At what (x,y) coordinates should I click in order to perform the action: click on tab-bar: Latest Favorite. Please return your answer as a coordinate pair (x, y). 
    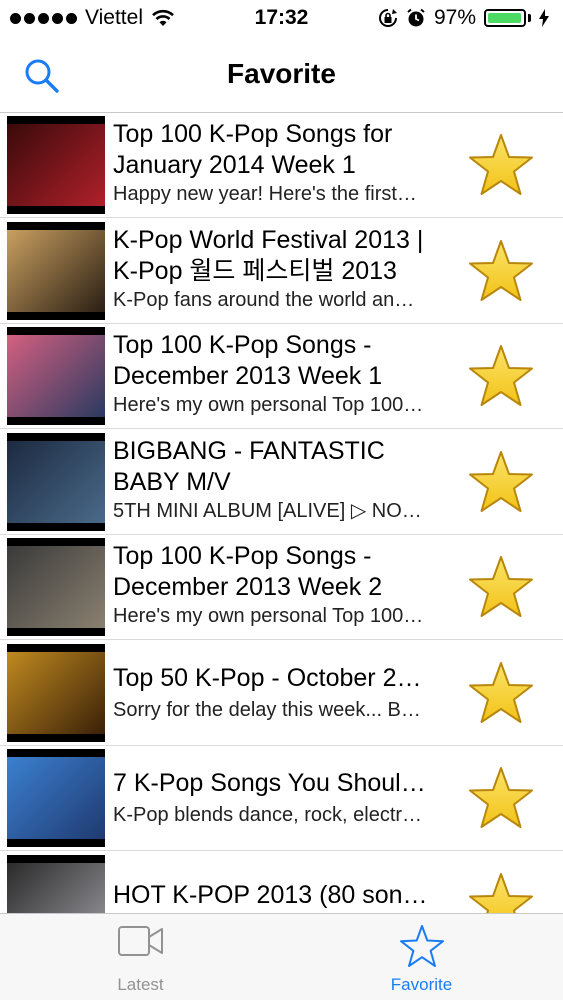
    Looking at the image, I should click on (281, 956).